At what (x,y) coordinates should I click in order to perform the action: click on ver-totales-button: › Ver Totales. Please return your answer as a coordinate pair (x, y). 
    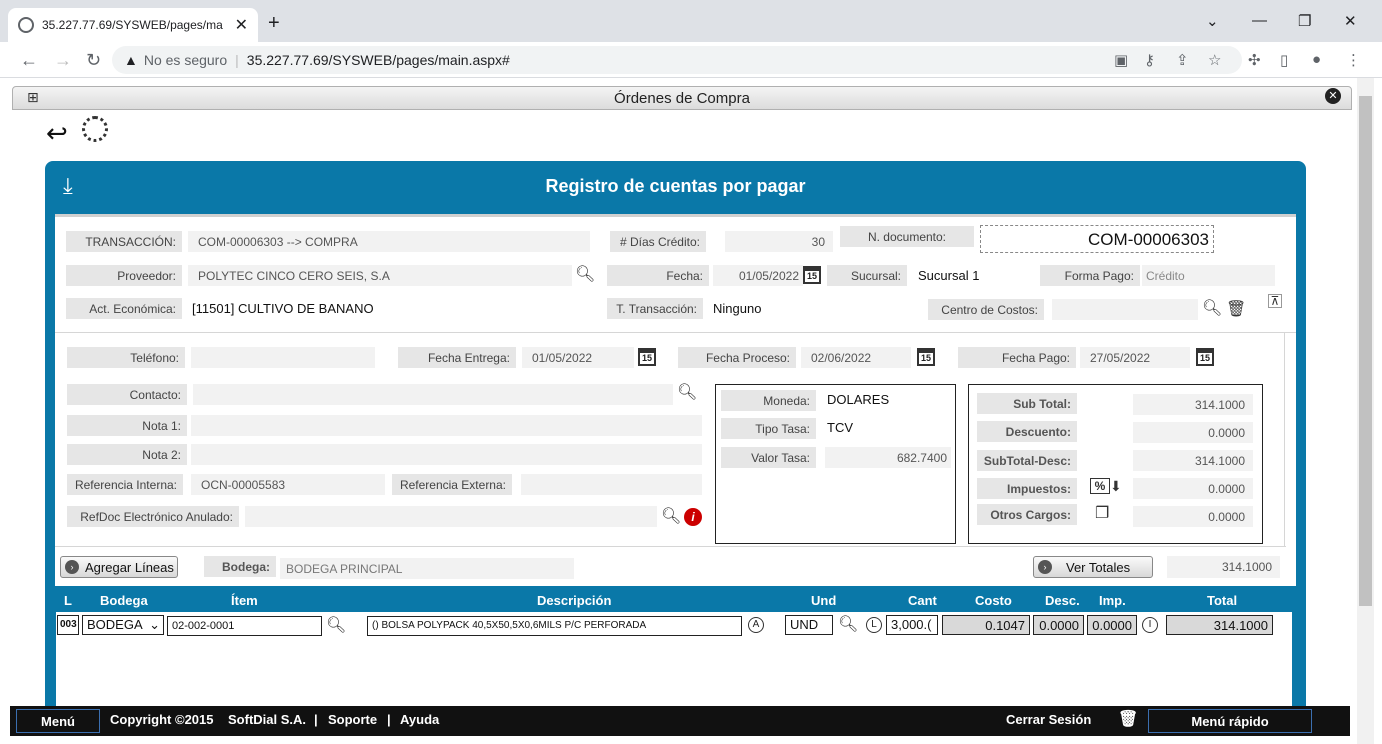
    Looking at the image, I should click on (1093, 567).